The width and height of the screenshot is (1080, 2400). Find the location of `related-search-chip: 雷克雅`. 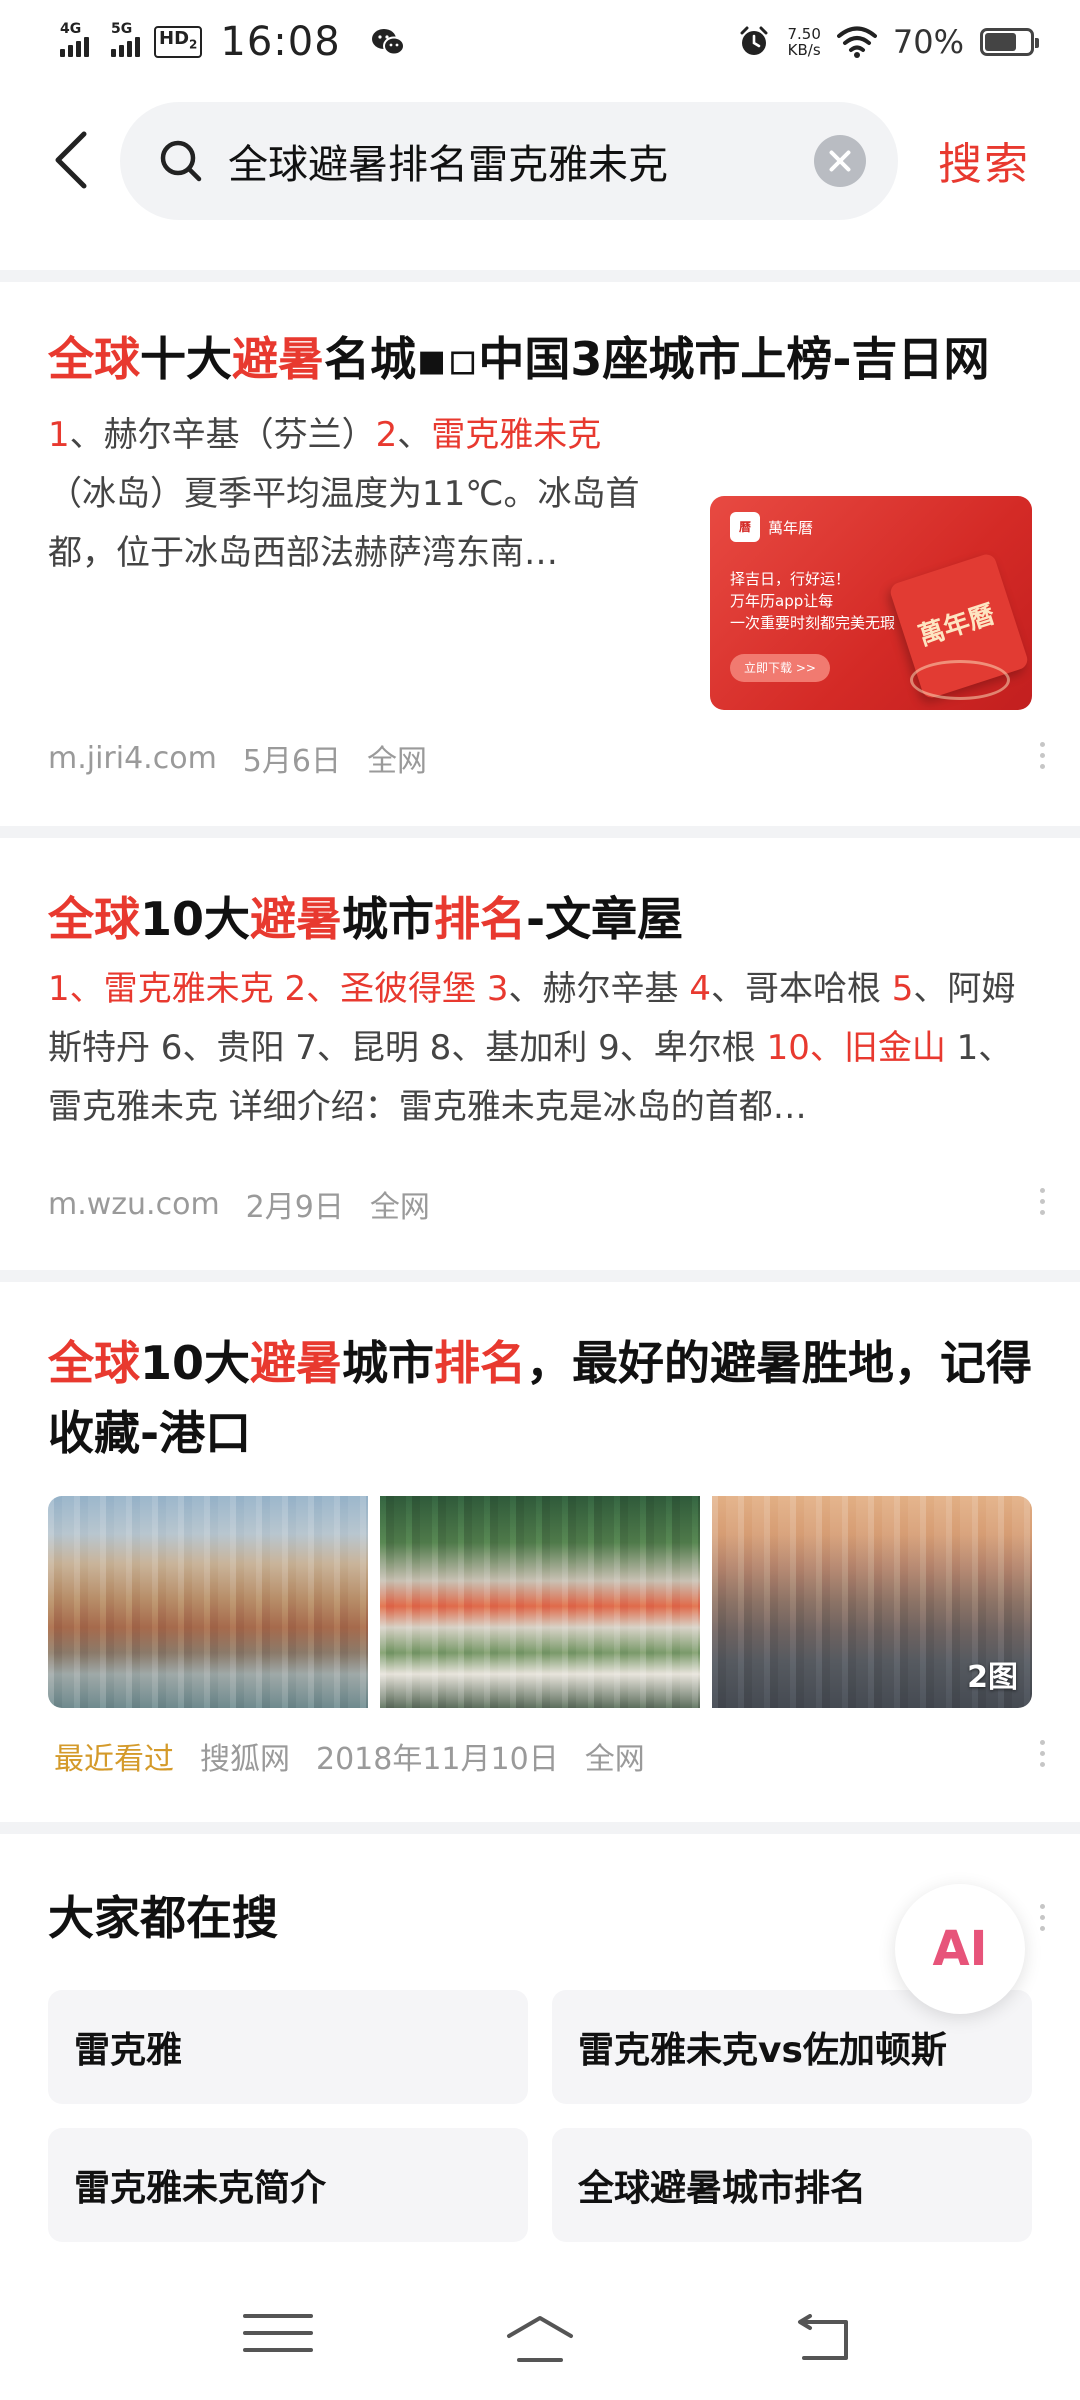

related-search-chip: 雷克雅 is located at coordinates (288, 2047).